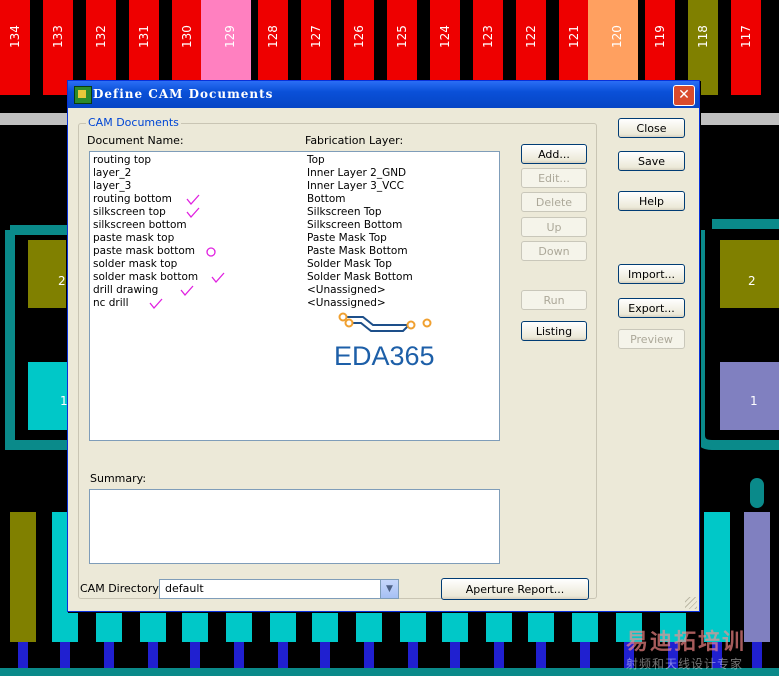 Image resolution: width=779 pixels, height=676 pixels. What do you see at coordinates (279, 589) in the screenshot?
I see `cam-directory-select: default ▼` at bounding box center [279, 589].